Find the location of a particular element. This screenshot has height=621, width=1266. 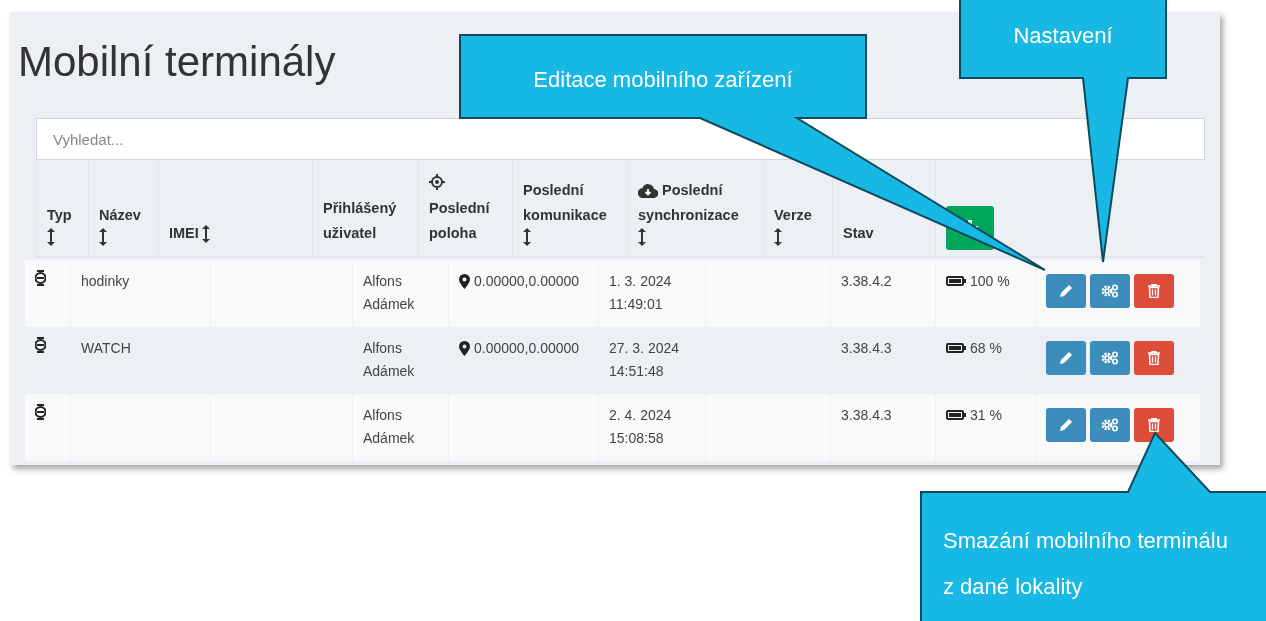

column-header: Verze is located at coordinates (793, 215).